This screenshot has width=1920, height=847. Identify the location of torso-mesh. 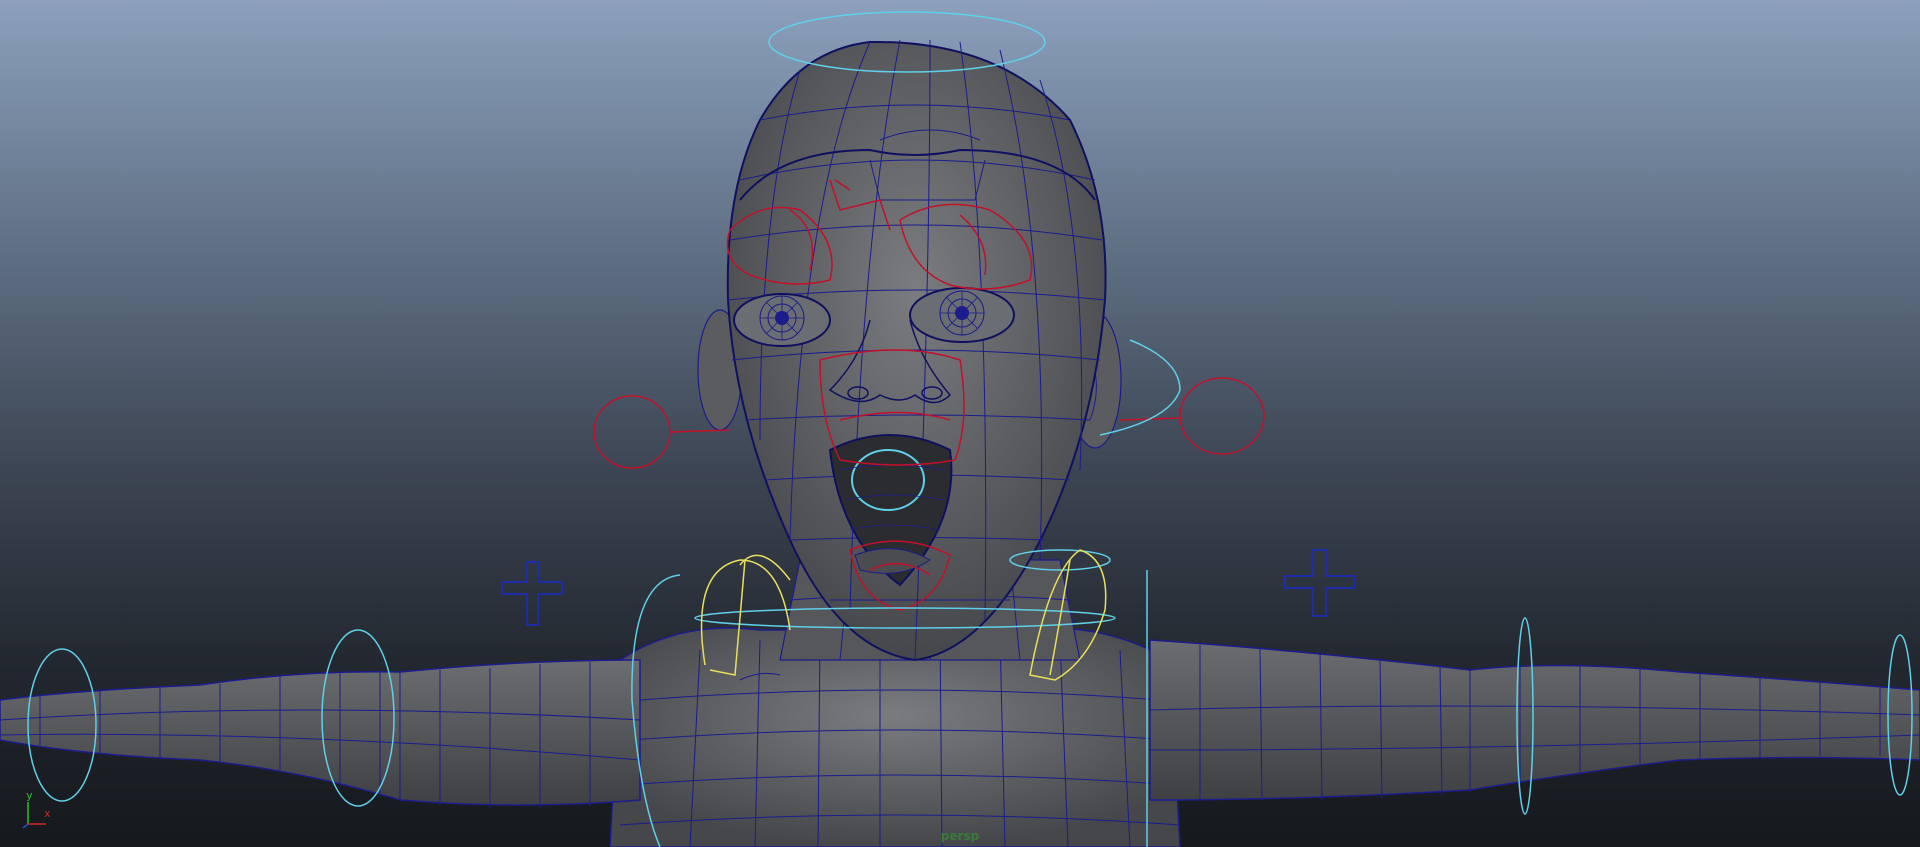
(895, 737).